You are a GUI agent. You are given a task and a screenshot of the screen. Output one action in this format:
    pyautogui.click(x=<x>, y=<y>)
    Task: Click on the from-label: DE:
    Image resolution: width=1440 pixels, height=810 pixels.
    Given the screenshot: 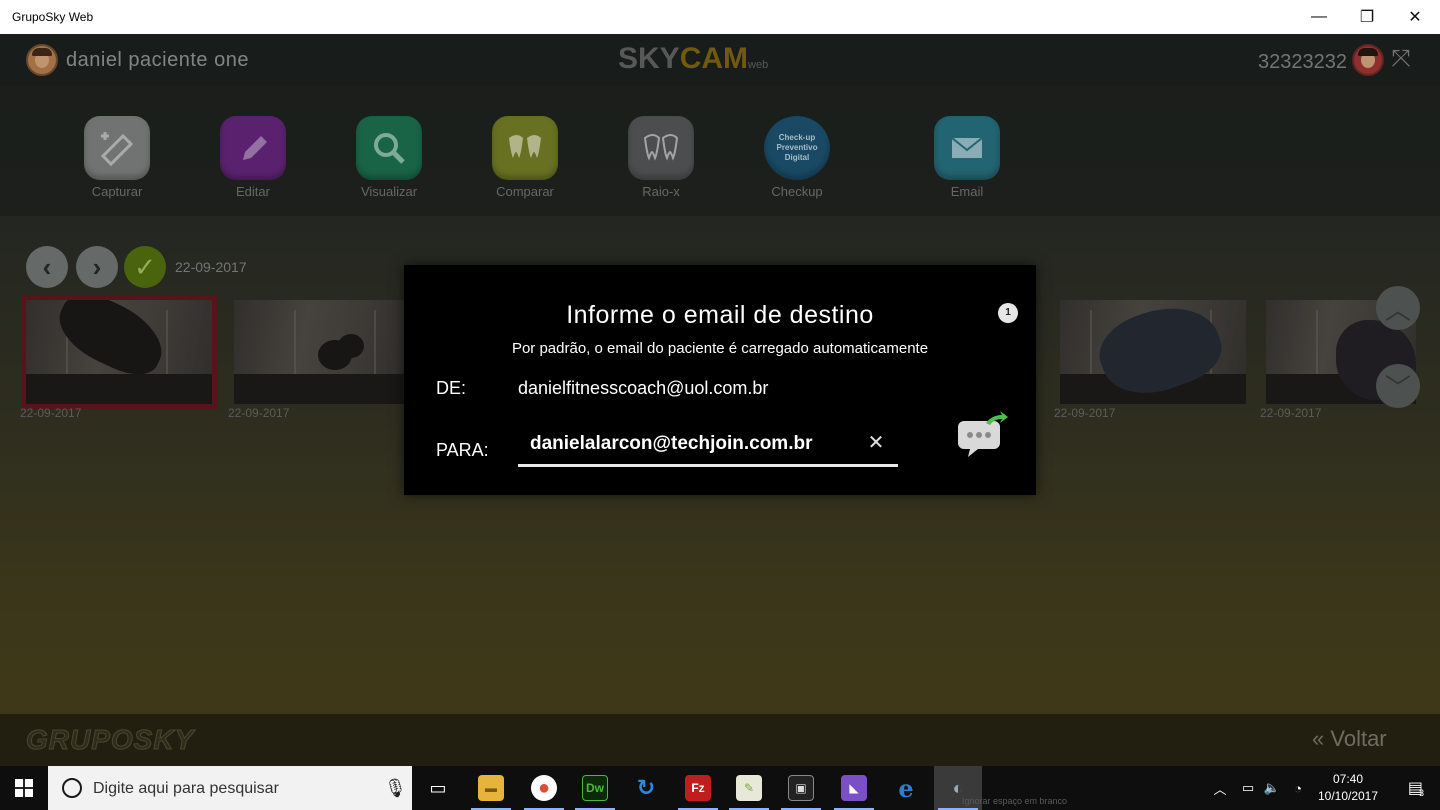 What is the action you would take?
    pyautogui.click(x=451, y=388)
    